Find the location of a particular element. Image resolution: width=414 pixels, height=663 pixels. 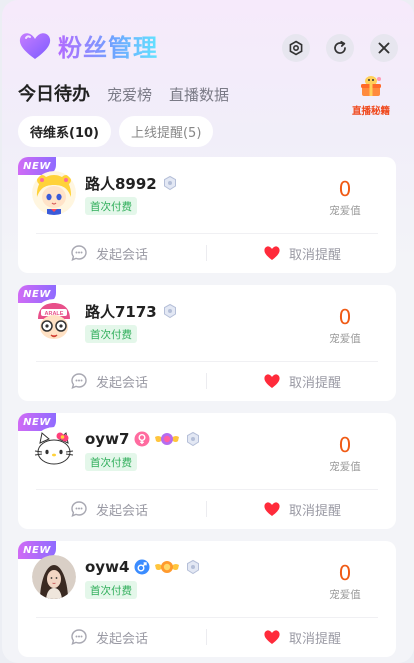

filter-chips: 待维系(10) 上线提醒(5) is located at coordinates (119, 131).